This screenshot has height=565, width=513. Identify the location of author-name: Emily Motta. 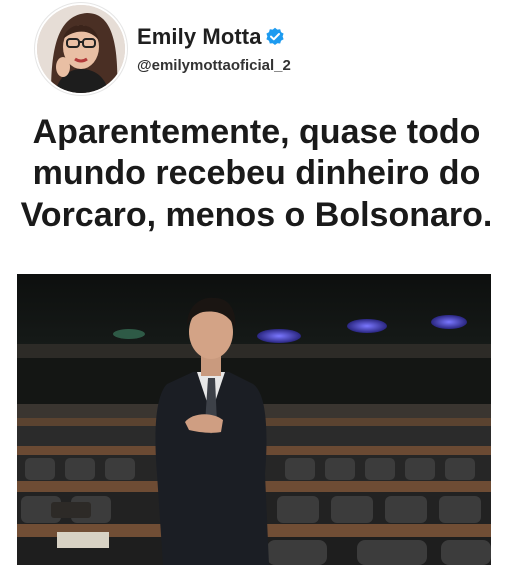
(199, 37).